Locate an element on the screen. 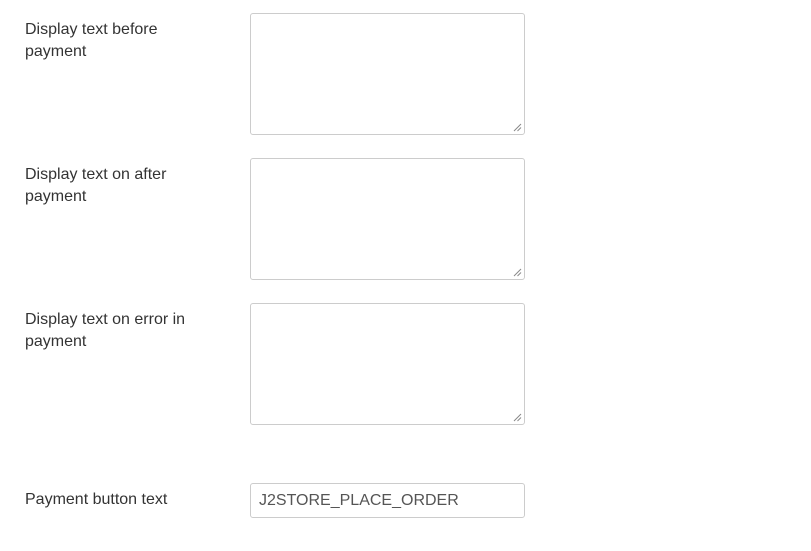 The height and width of the screenshot is (551, 811). error-payment-label: Display text on error in payment is located at coordinates (105, 330).